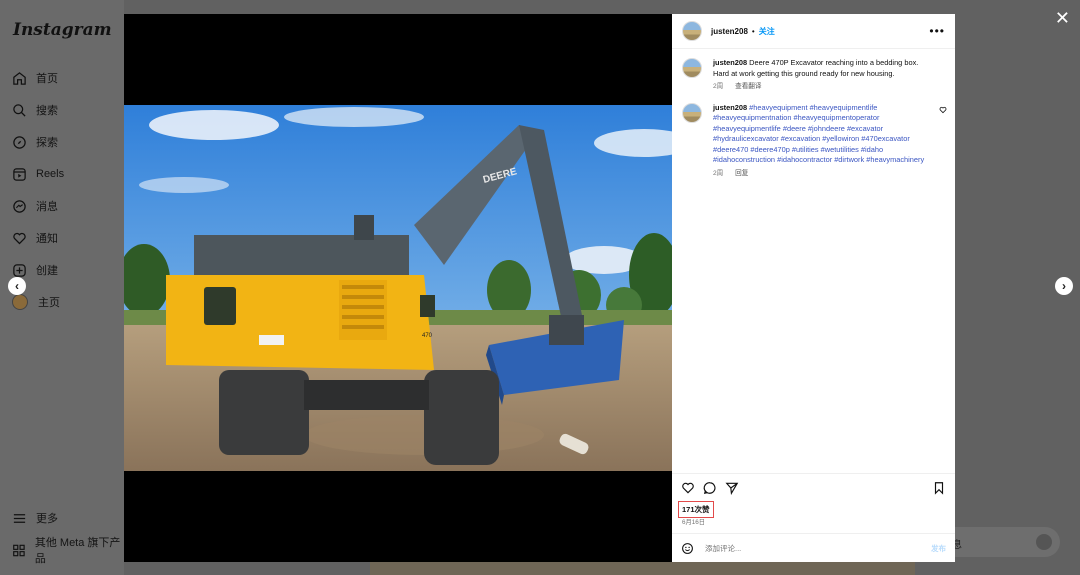  Describe the element at coordinates (642, 568) in the screenshot. I see `feed-post-peek` at that location.